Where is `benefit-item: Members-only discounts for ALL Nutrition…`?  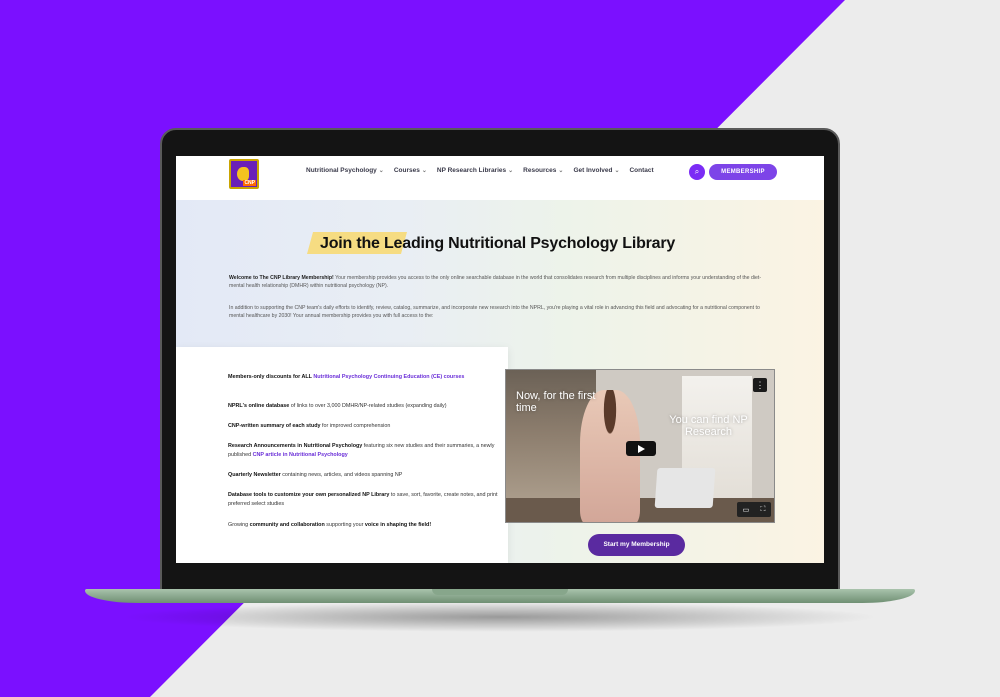 benefit-item: Members-only discounts for ALL Nutrition… is located at coordinates (346, 377).